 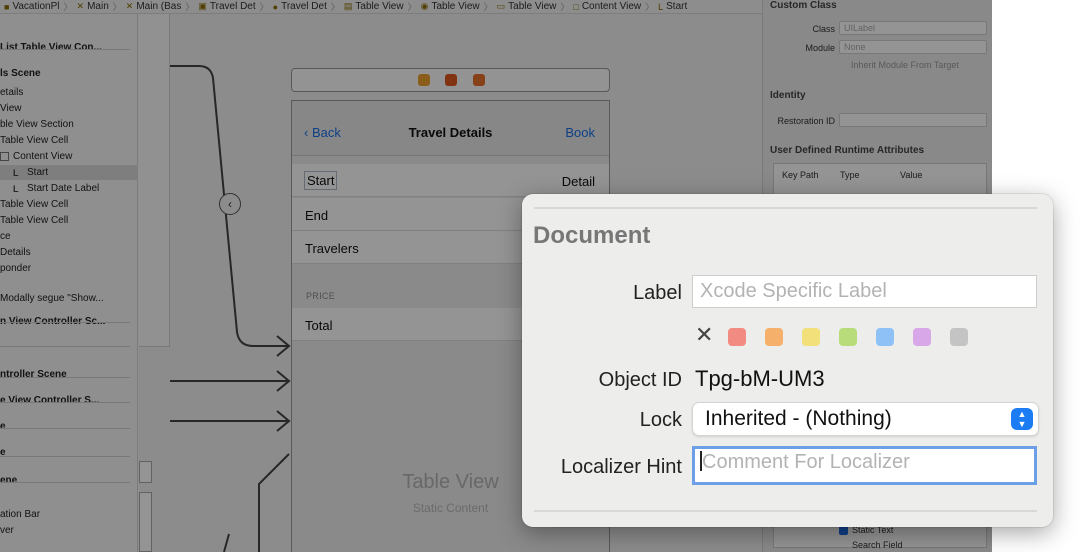 What do you see at coordinates (1022, 419) in the screenshot?
I see `chevron-updown-icon: ▲ ▼` at bounding box center [1022, 419].